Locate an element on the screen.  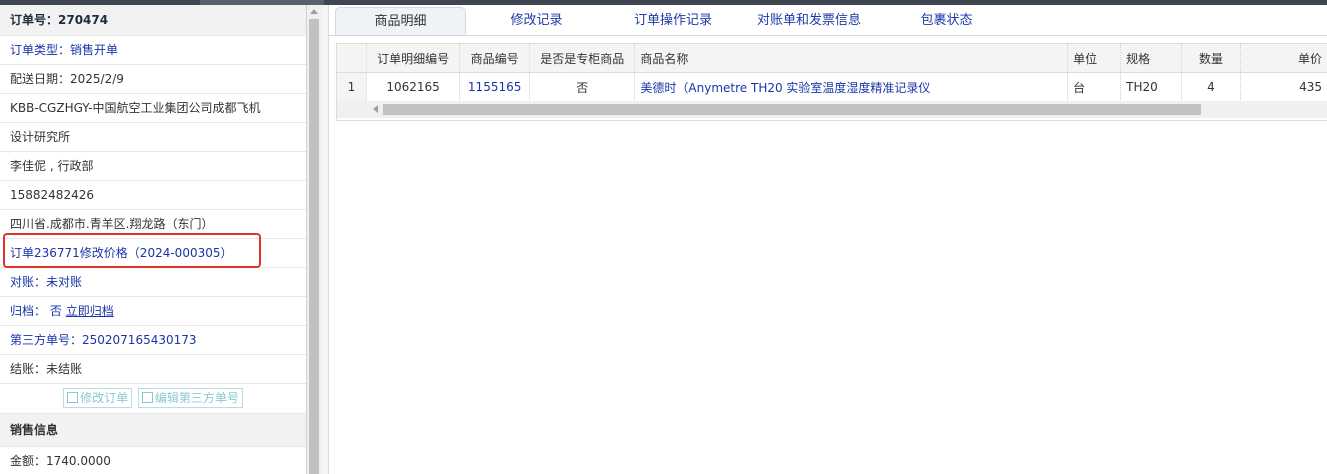
scroll-up-arrow-icon is located at coordinates (314, 11).